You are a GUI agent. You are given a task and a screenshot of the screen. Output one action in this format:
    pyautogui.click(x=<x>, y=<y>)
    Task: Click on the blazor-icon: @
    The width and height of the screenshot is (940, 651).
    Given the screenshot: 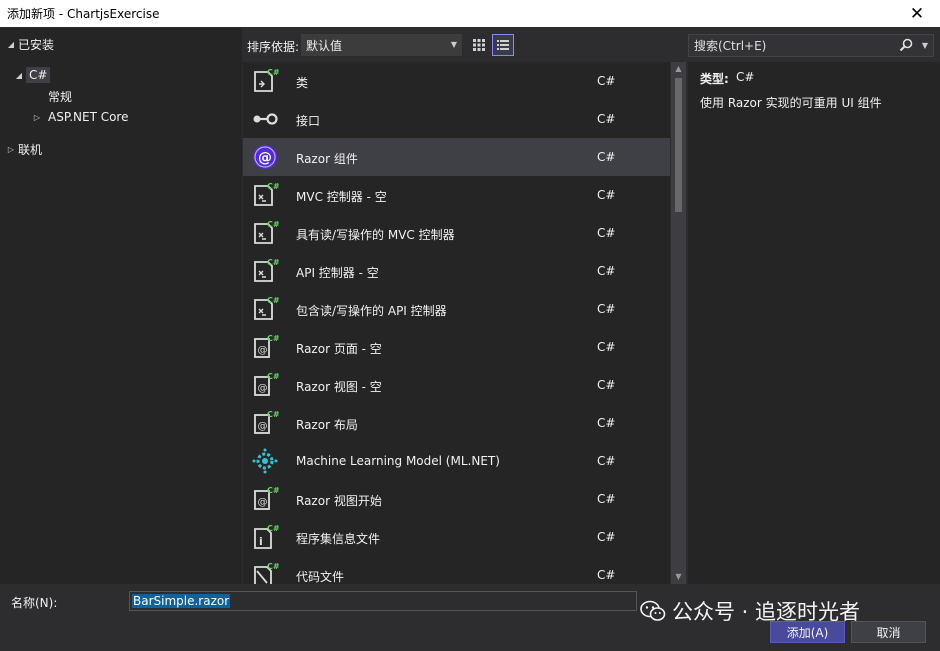 What is the action you would take?
    pyautogui.click(x=265, y=157)
    